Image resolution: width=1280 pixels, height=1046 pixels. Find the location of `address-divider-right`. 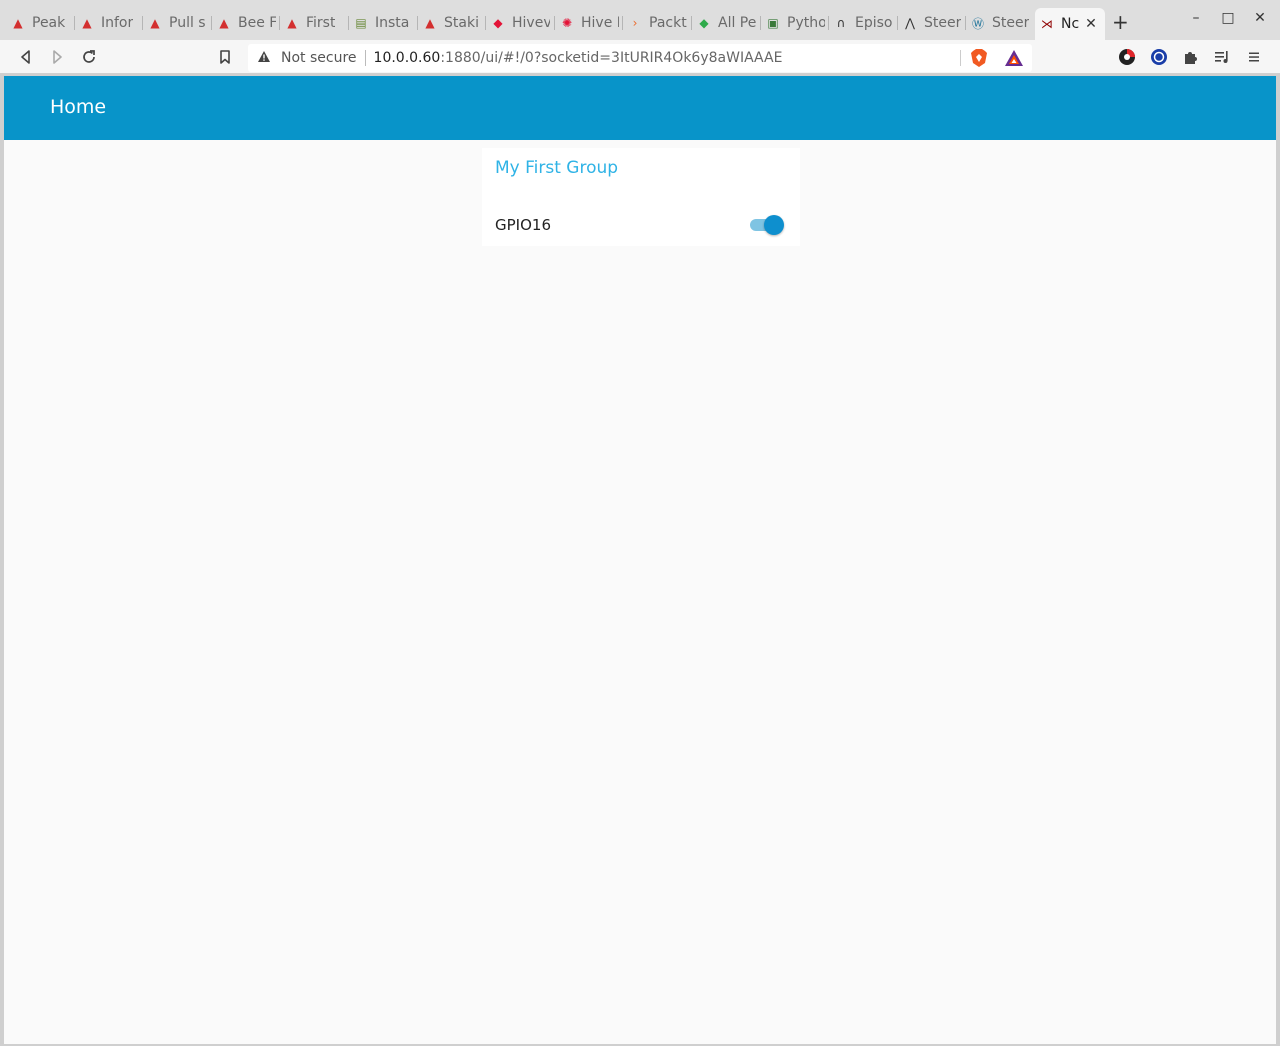

address-divider-right is located at coordinates (960, 58).